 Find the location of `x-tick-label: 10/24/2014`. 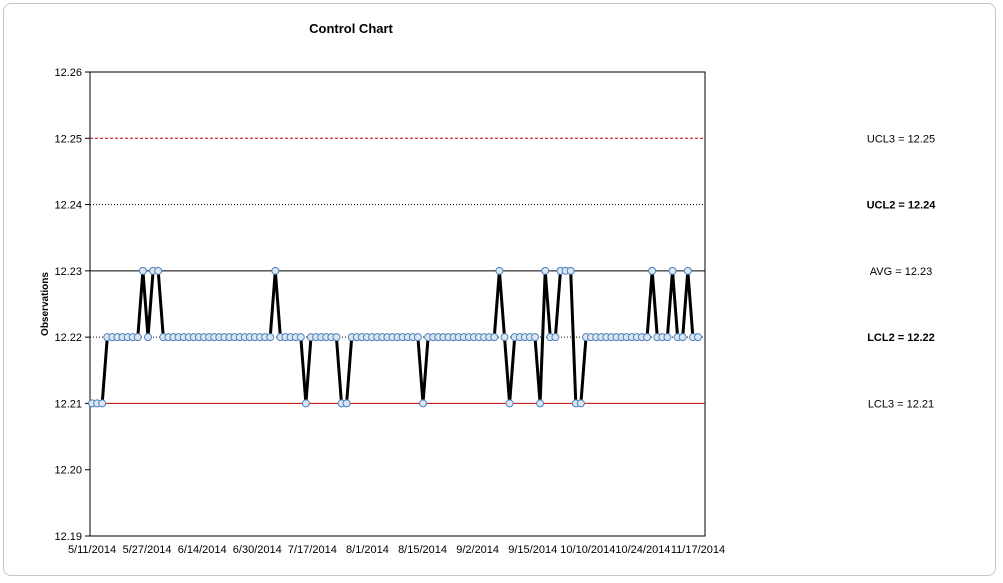

x-tick-label: 10/24/2014 is located at coordinates (642, 550).